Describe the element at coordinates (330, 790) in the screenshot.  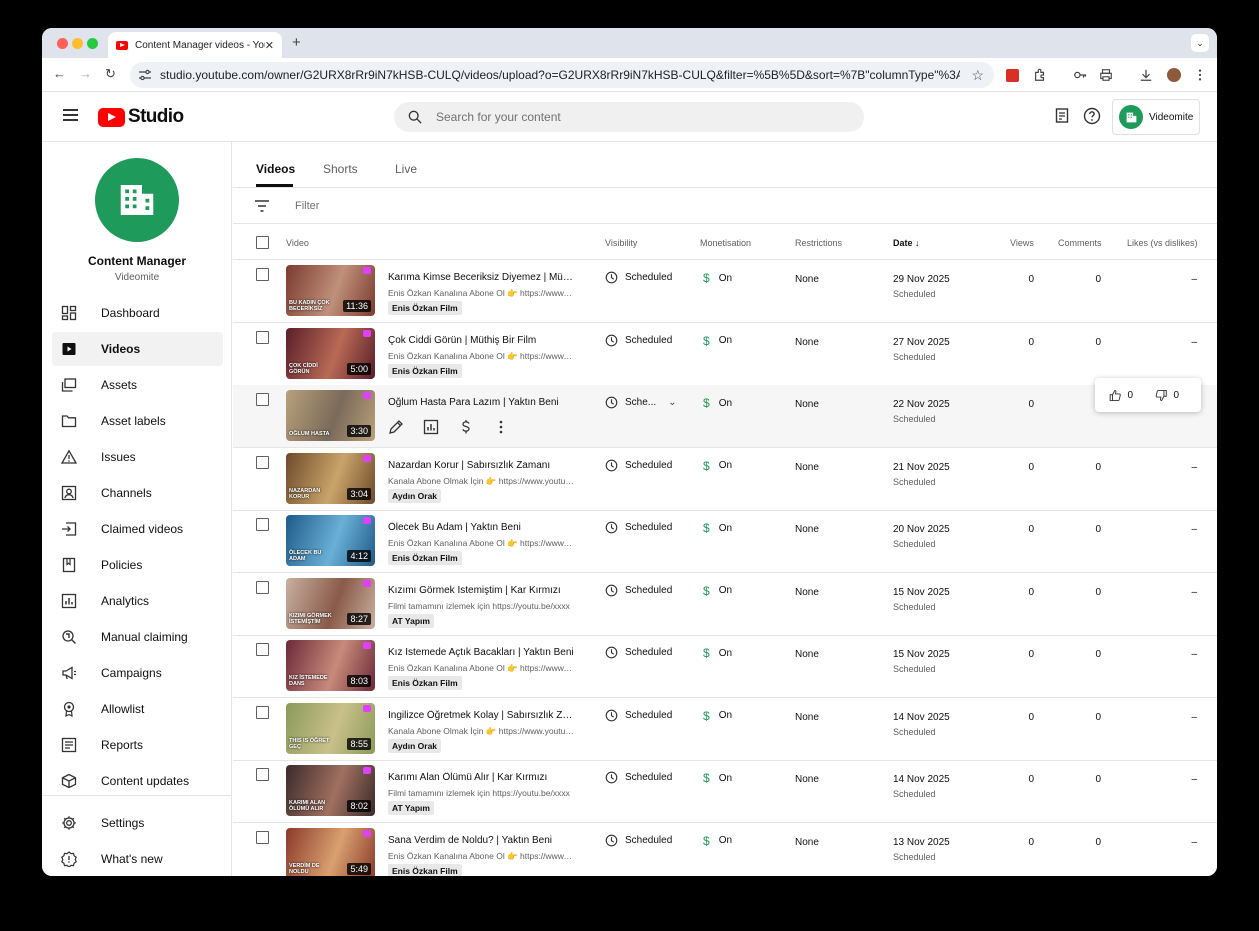
I see `video-thumbnail: KARIMI ALAN ÖLÜMÜ ALIR 8:02` at that location.